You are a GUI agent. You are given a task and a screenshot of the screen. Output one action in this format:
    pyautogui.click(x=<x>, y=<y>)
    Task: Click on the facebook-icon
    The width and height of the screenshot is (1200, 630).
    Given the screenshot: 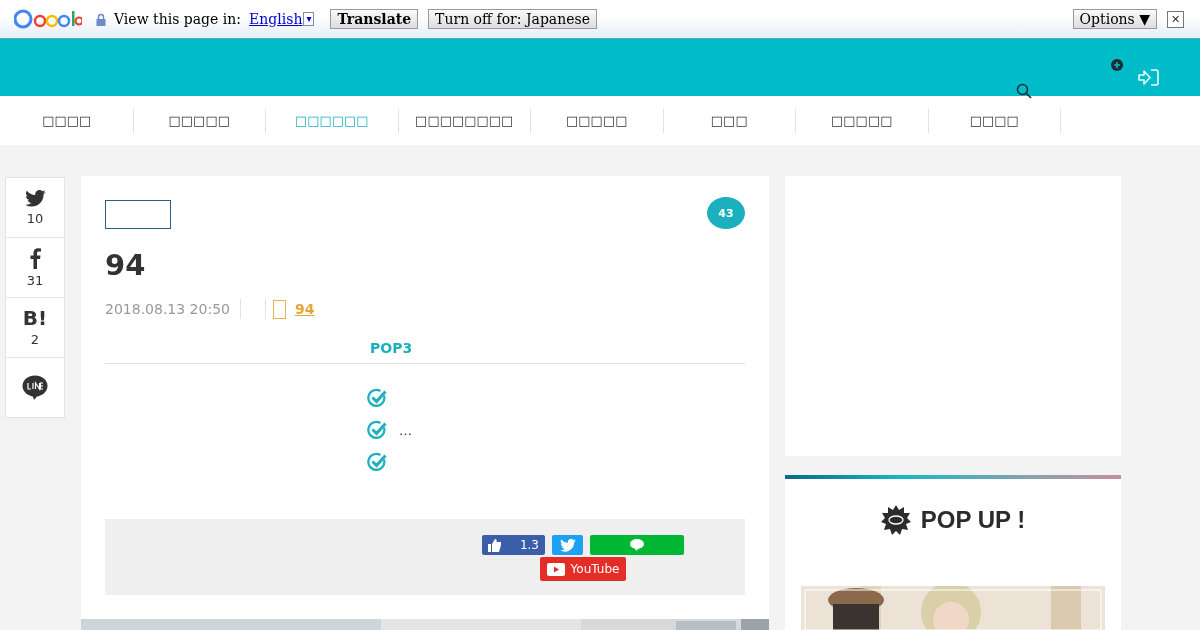 What is the action you would take?
    pyautogui.click(x=35, y=258)
    